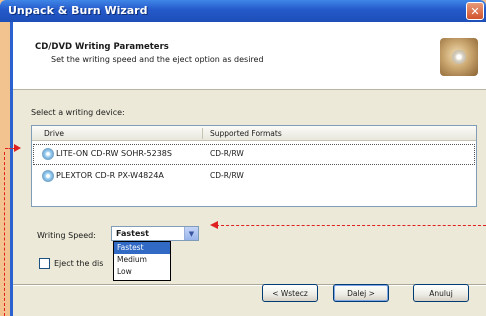 The width and height of the screenshot is (486, 316). What do you see at coordinates (78, 112) in the screenshot?
I see `select-device-label: Select a writing device:` at bounding box center [78, 112].